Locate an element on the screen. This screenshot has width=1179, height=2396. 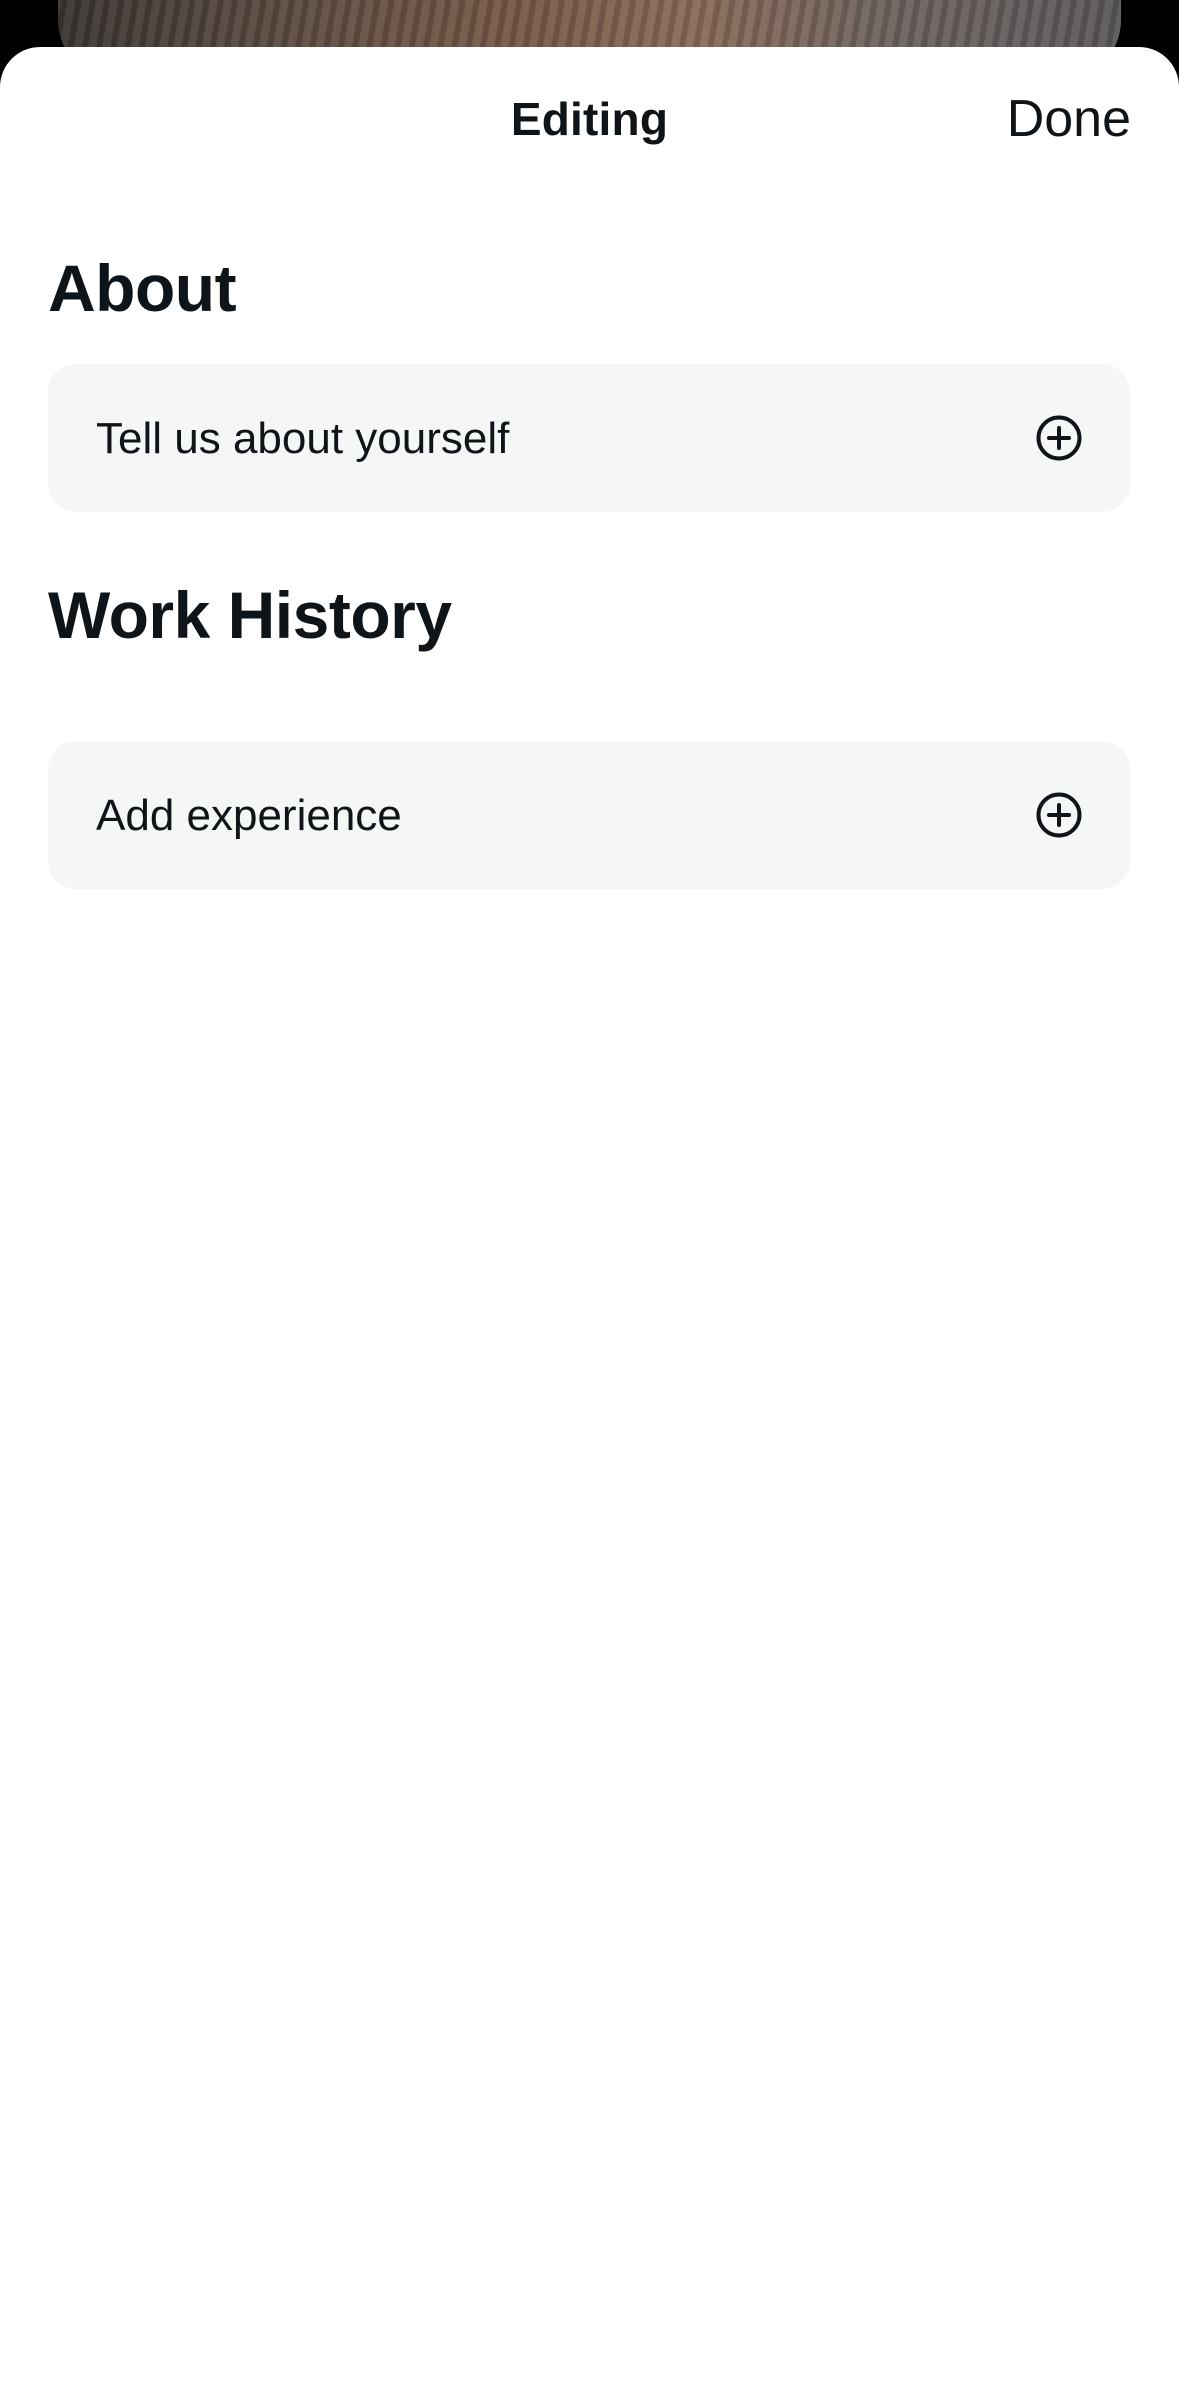
add-experience-label: Add experience is located at coordinates (249, 815).